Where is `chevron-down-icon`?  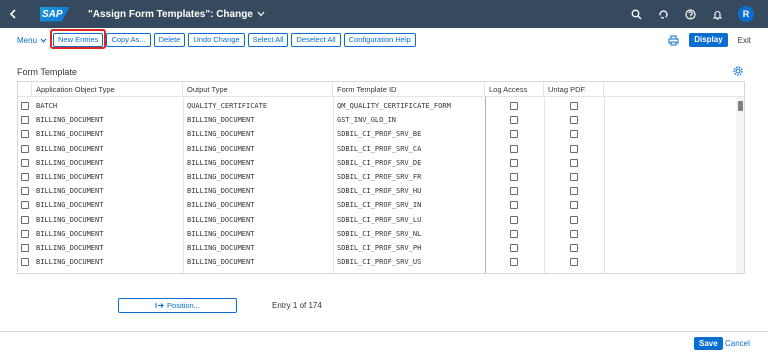 chevron-down-icon is located at coordinates (43, 40).